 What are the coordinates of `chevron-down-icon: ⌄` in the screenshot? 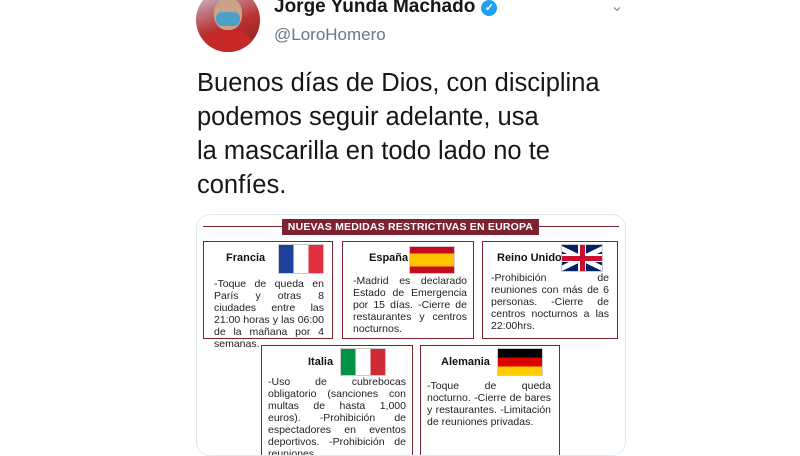 It's located at (617, 7).